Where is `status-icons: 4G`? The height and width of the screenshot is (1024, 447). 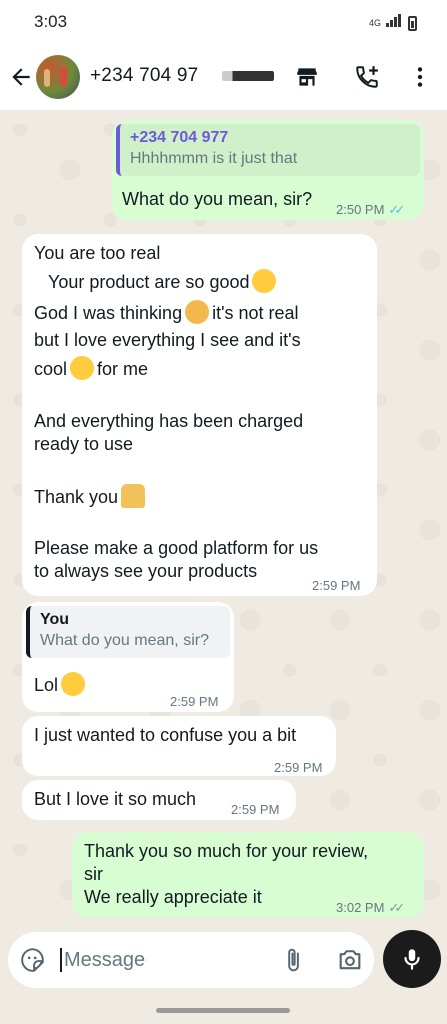
status-icons: 4G is located at coordinates (393, 23).